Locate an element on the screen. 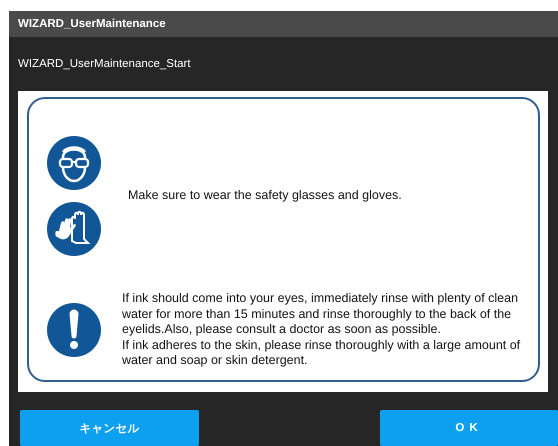 The image size is (558, 446). cancel-button: キャンセル is located at coordinates (109, 428).